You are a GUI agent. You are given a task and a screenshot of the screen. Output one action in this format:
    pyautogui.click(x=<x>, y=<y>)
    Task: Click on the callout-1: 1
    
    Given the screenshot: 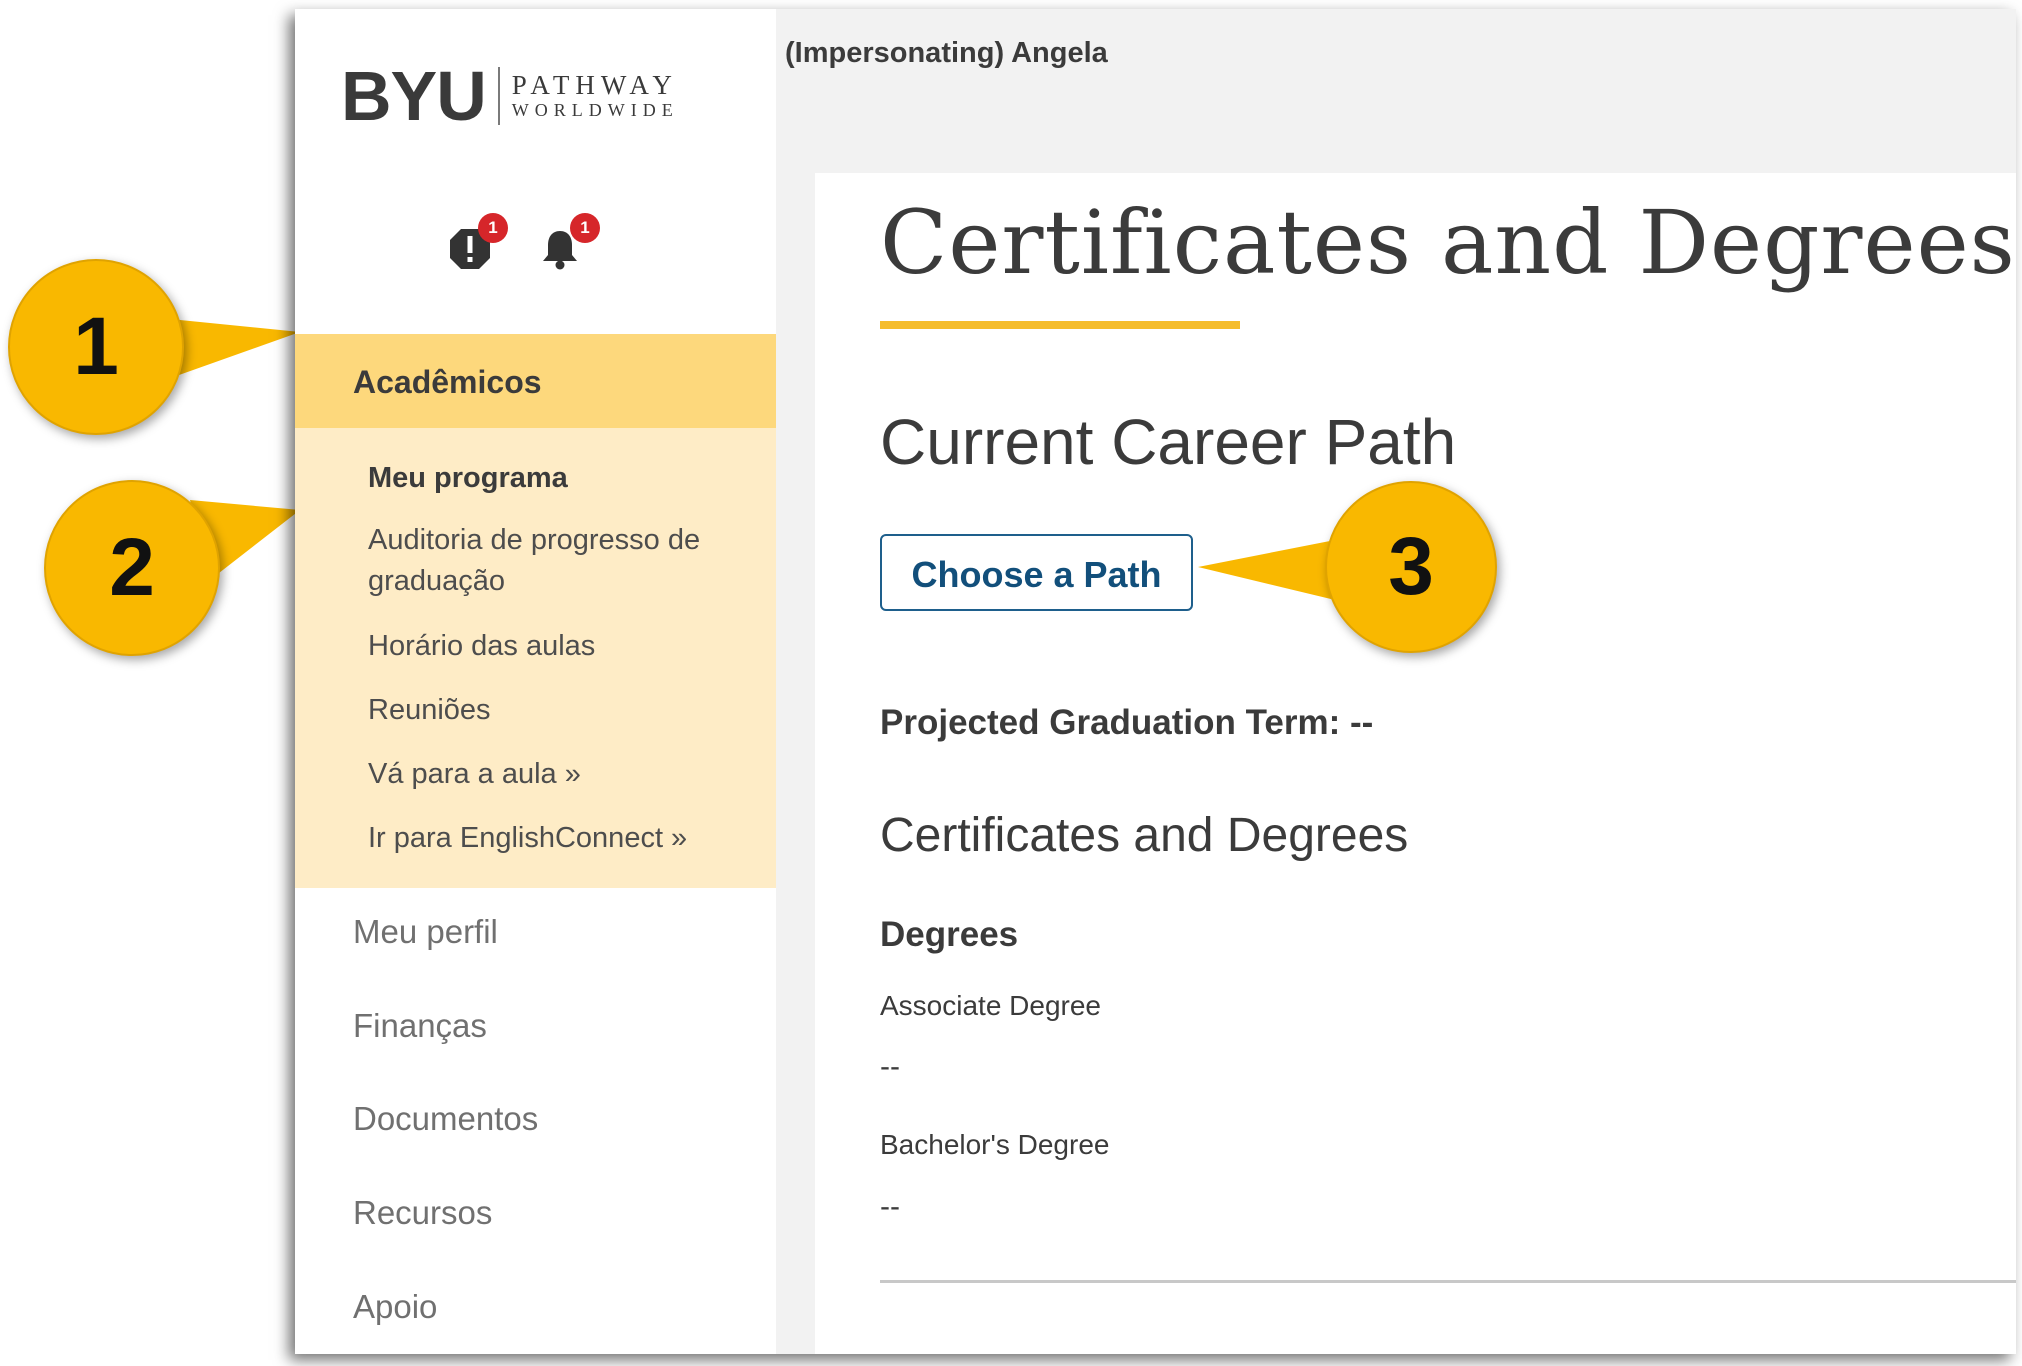 What is the action you would take?
    pyautogui.click(x=96, y=347)
    